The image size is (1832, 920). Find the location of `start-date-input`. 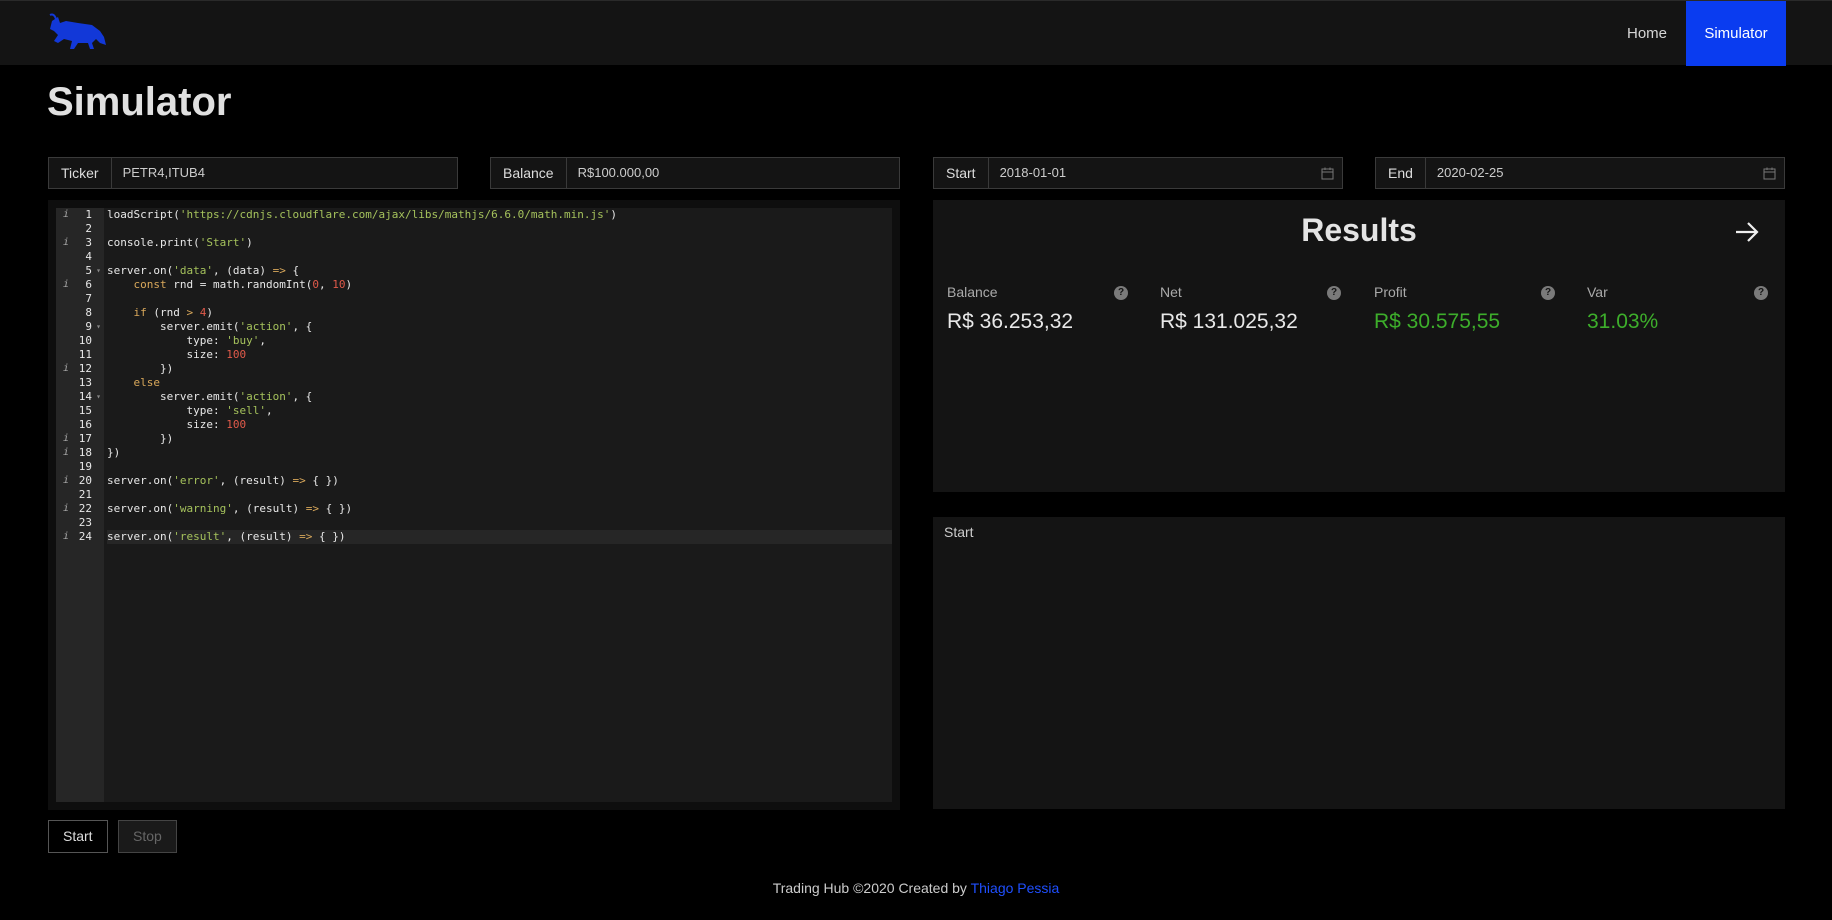

start-date-input is located at coordinates (1150, 173).